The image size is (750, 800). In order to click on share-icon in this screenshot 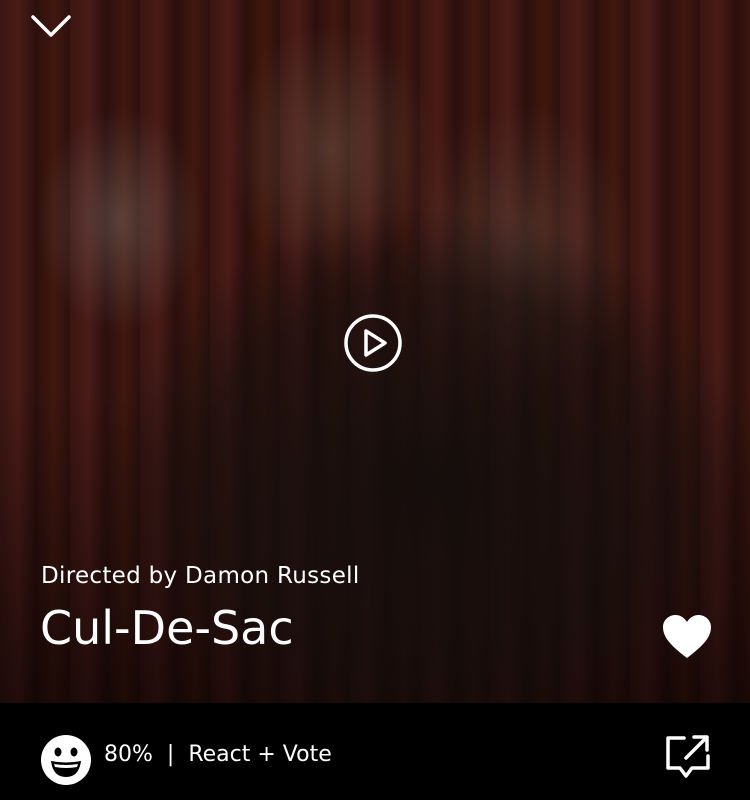, I will do `click(688, 756)`.